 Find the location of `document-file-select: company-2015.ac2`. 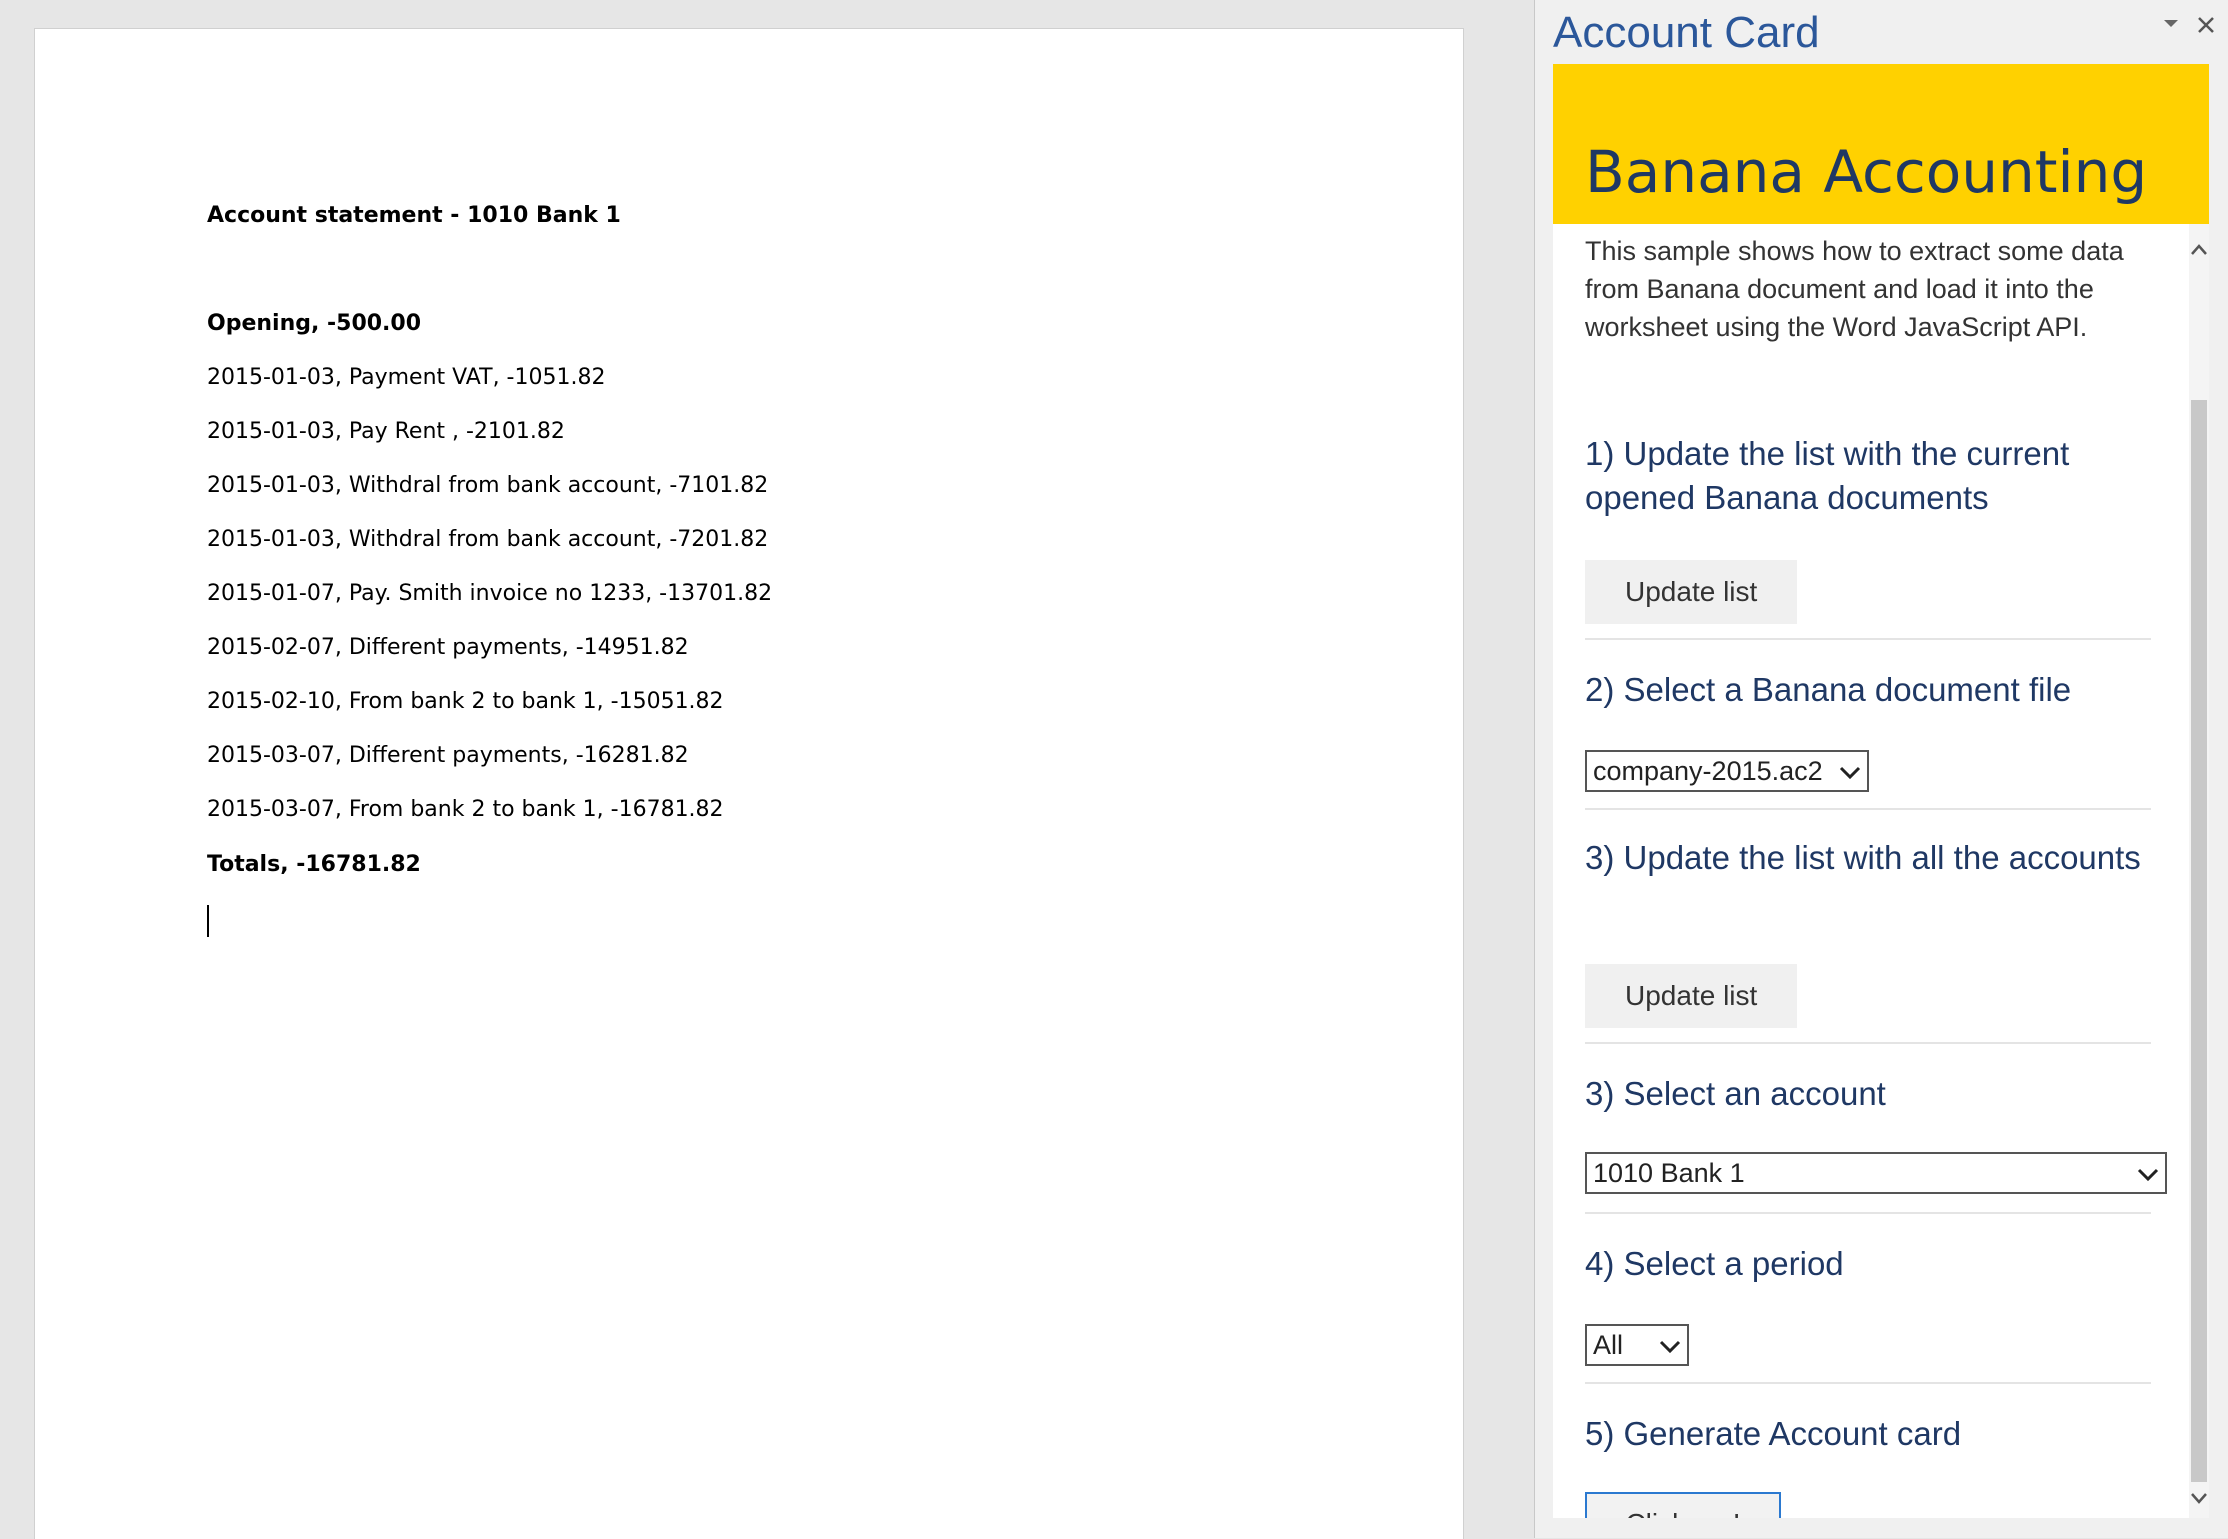

document-file-select: company-2015.ac2 is located at coordinates (1727, 771).